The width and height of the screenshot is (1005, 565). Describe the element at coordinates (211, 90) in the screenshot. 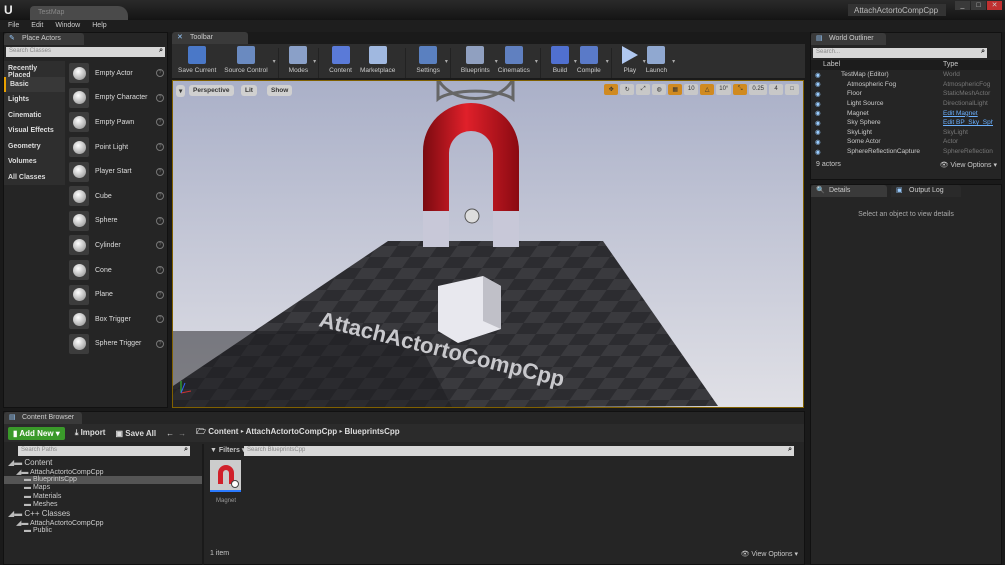

I see `perspective-button: Perspective` at that location.